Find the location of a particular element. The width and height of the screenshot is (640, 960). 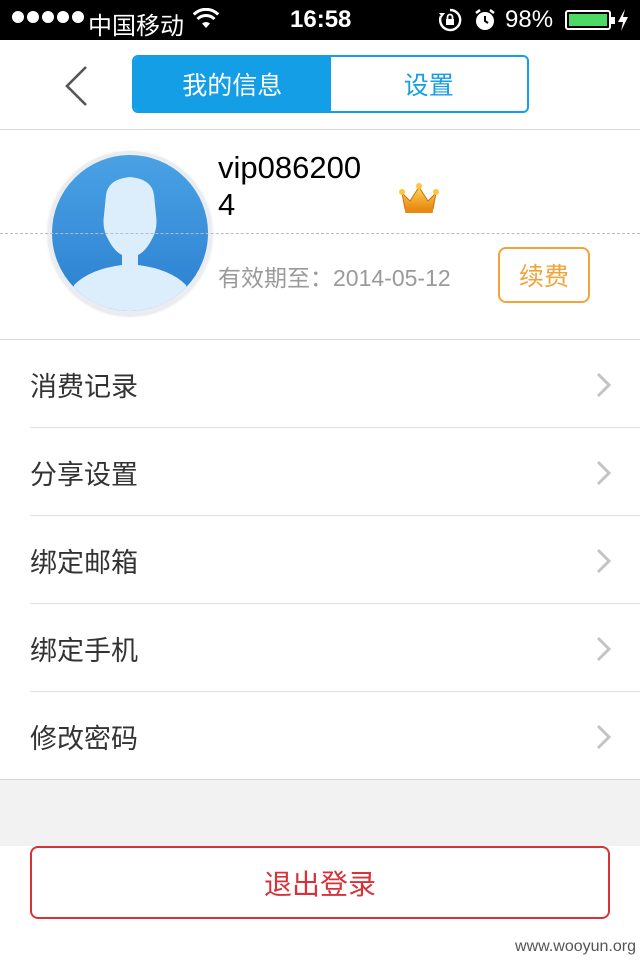

menu-item-change-password: 修改密码 is located at coordinates (320, 736).